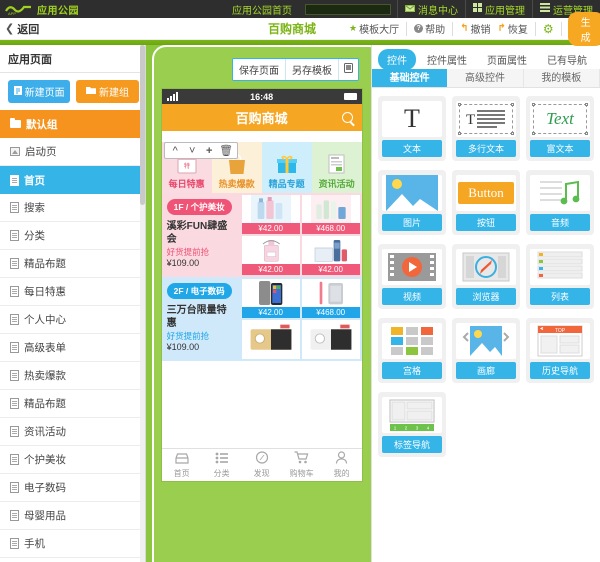 This screenshot has height=562, width=600. What do you see at coordinates (175, 151) in the screenshot?
I see `move-up-icon: ^` at bounding box center [175, 151].